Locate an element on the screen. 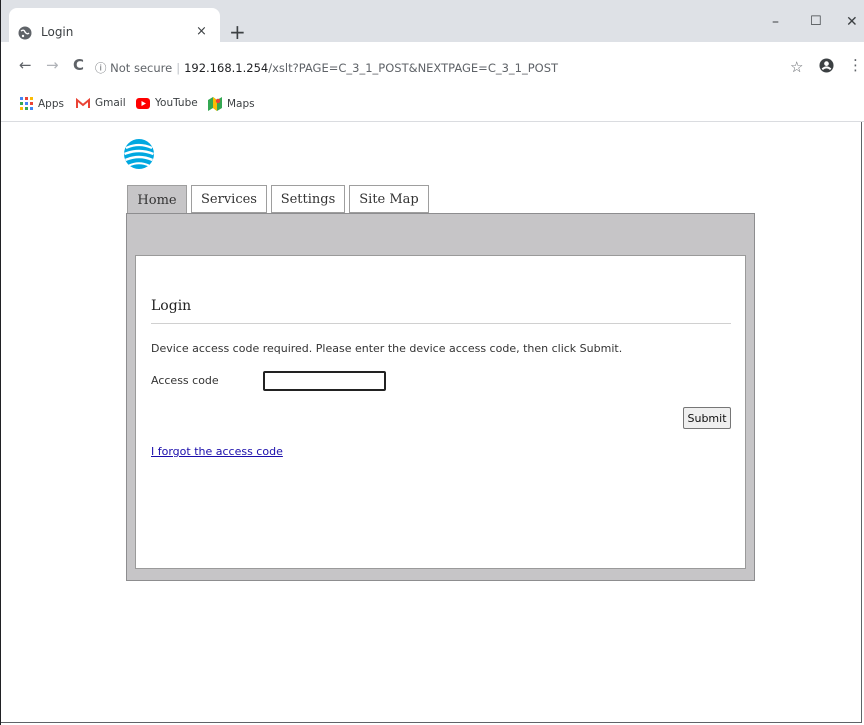  bookmarks-bar is located at coordinates (432, 107).